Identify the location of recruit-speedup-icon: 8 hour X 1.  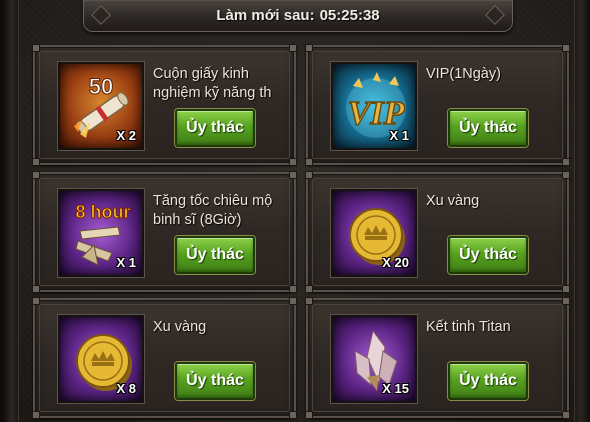
(101, 233).